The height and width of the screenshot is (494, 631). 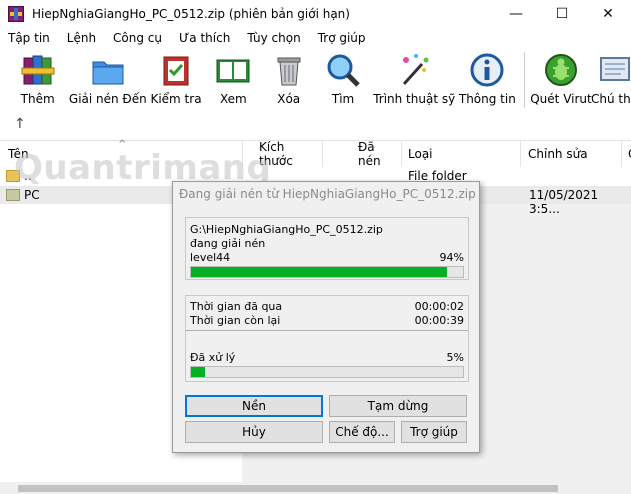 What do you see at coordinates (398, 406) in the screenshot?
I see `pause-button: Tạm dừng` at bounding box center [398, 406].